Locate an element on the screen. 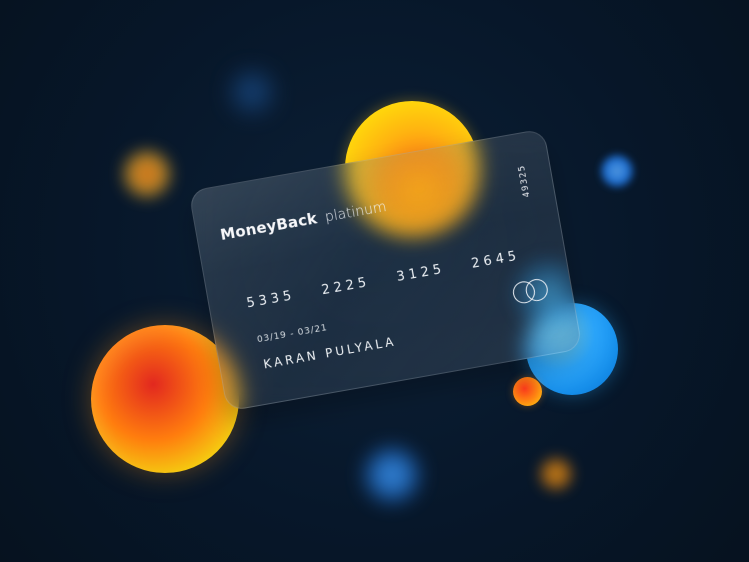 The height and width of the screenshot is (562, 749). large-orange-sphere is located at coordinates (165, 399).